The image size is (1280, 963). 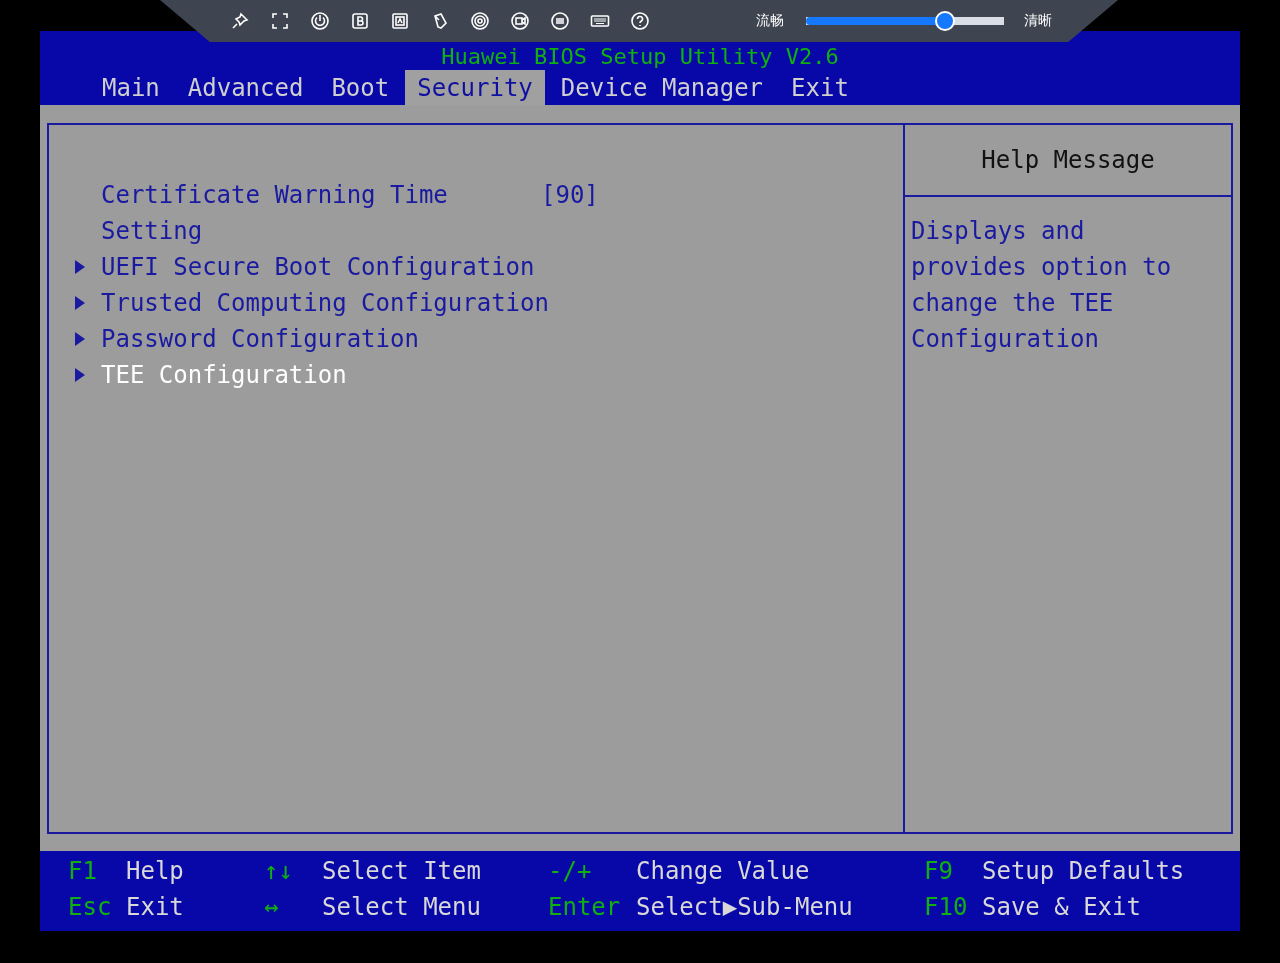 I want to click on bios-title: Huawei BIOS Setup Utility V2.6, so click(x=640, y=56).